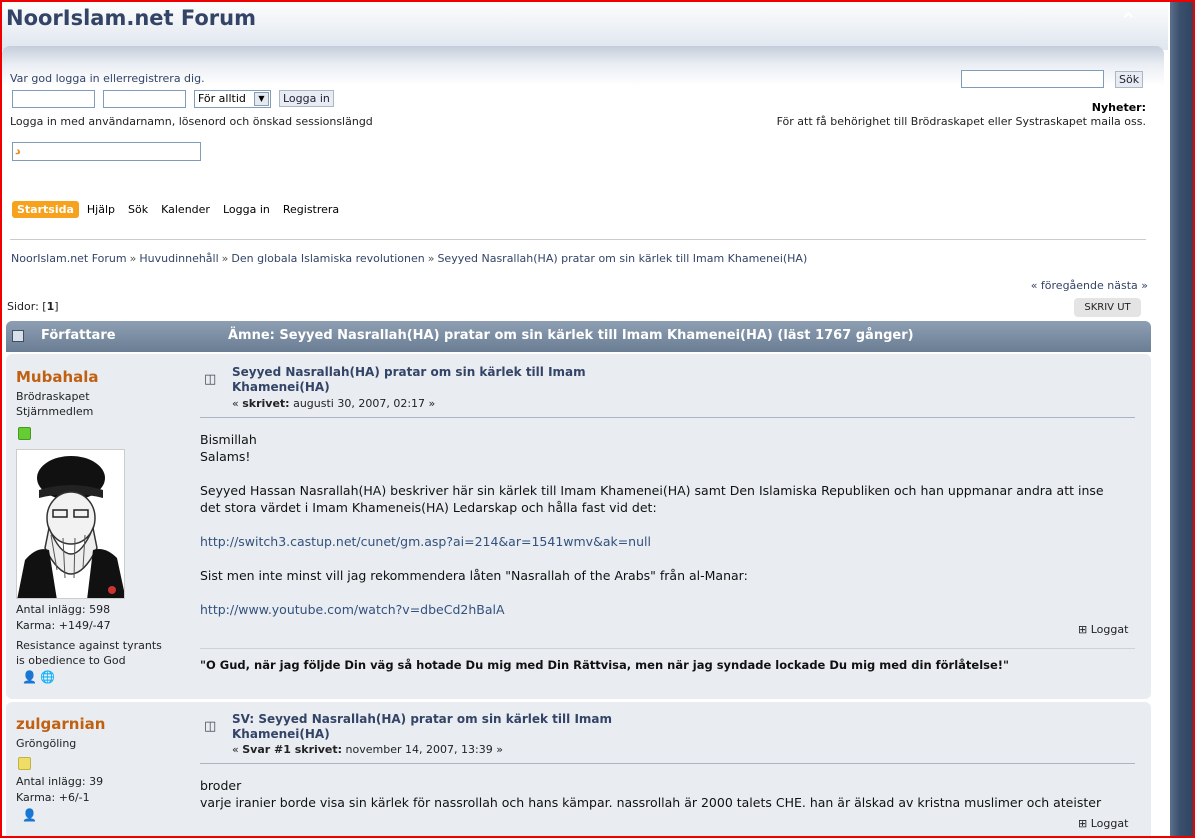 The image size is (1195, 838). What do you see at coordinates (27, 306) in the screenshot?
I see `pages-label: Sidor: [` at bounding box center [27, 306].